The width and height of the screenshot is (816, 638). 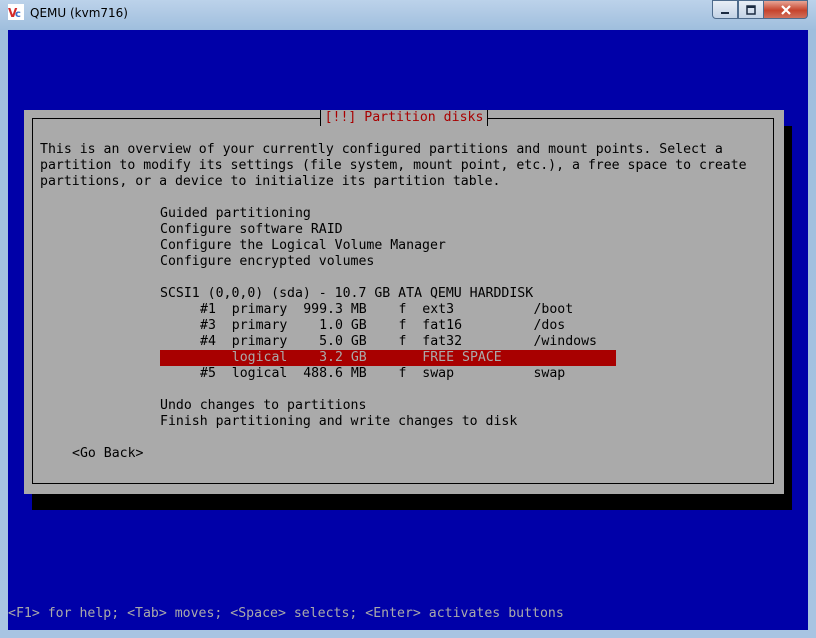 I want to click on close-icon, so click(x=785, y=9).